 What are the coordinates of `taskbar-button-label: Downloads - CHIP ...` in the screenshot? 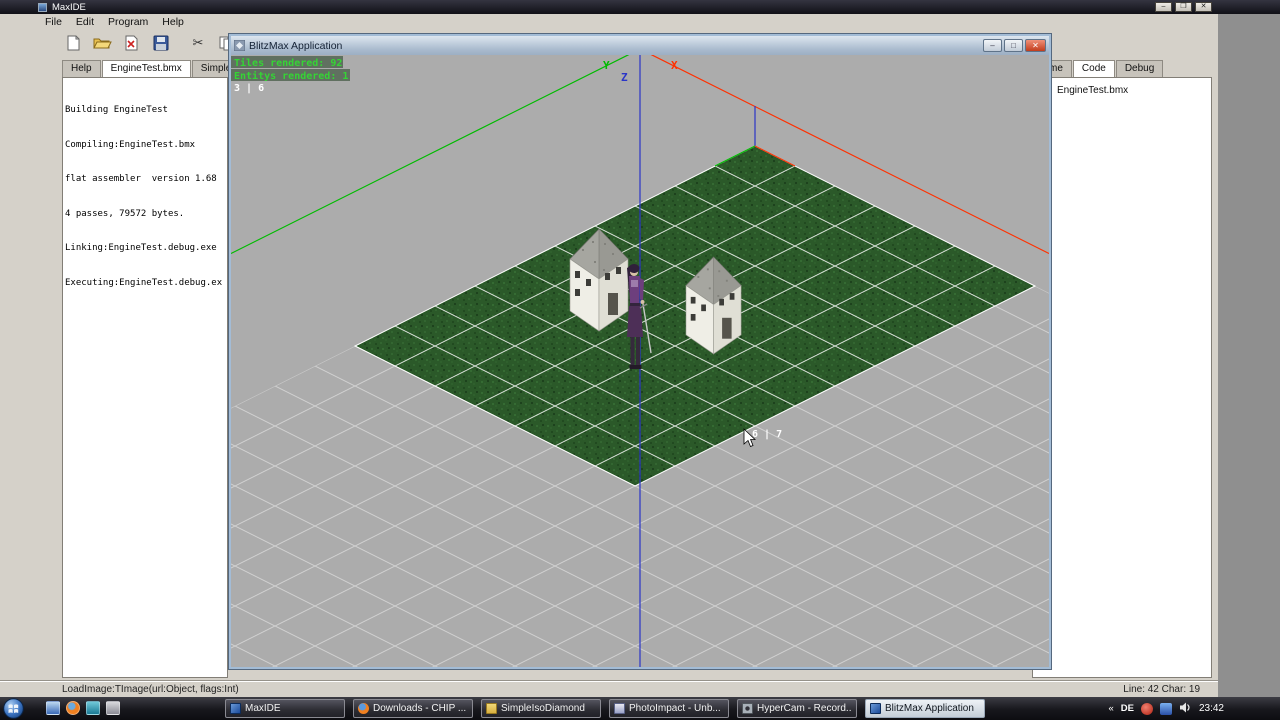 It's located at (420, 708).